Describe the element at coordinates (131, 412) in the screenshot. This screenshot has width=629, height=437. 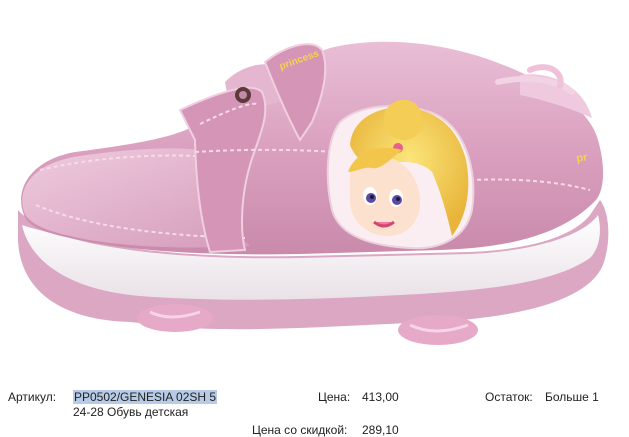
I see `product-subtitle: 24-28 Обувь детская` at that location.